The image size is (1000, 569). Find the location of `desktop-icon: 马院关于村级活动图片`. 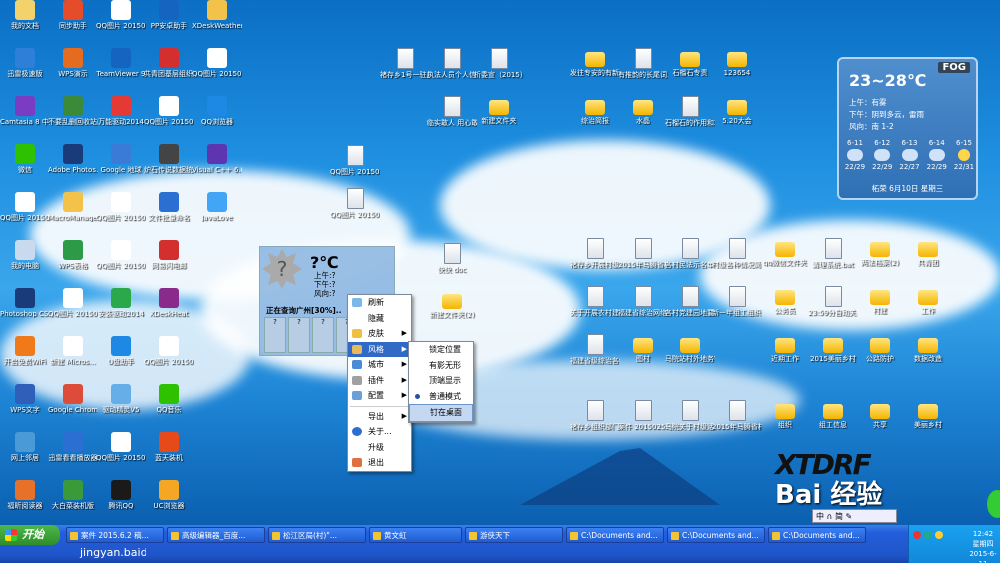

desktop-icon: 马院关于村级活动图片 is located at coordinates (690, 415).